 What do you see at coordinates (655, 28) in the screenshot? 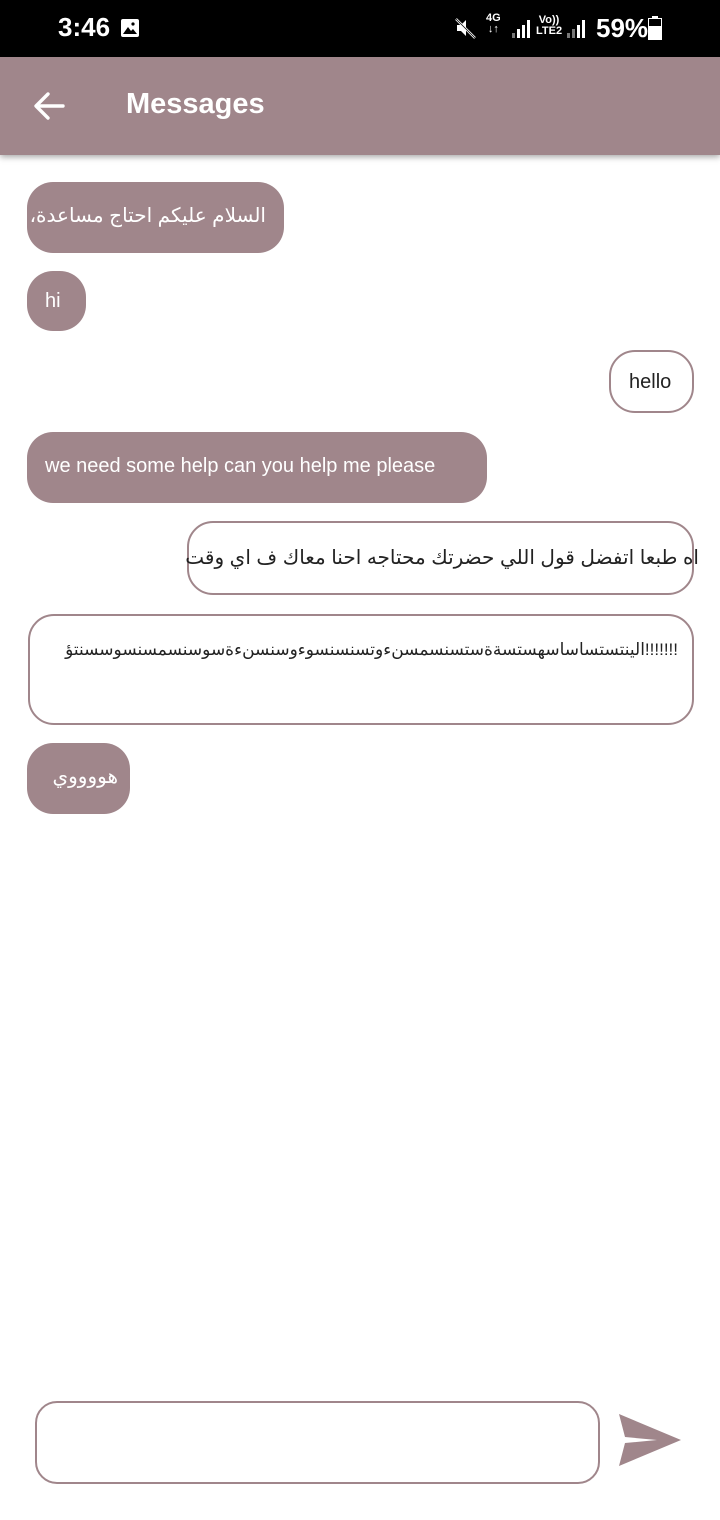
I see `battery-icon` at bounding box center [655, 28].